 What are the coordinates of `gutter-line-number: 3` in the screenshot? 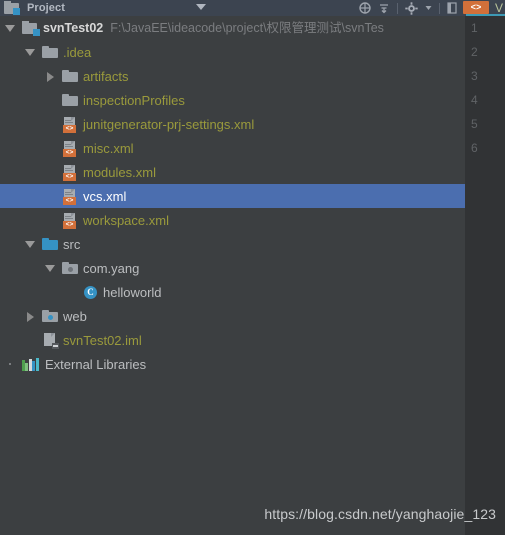 It's located at (474, 76).